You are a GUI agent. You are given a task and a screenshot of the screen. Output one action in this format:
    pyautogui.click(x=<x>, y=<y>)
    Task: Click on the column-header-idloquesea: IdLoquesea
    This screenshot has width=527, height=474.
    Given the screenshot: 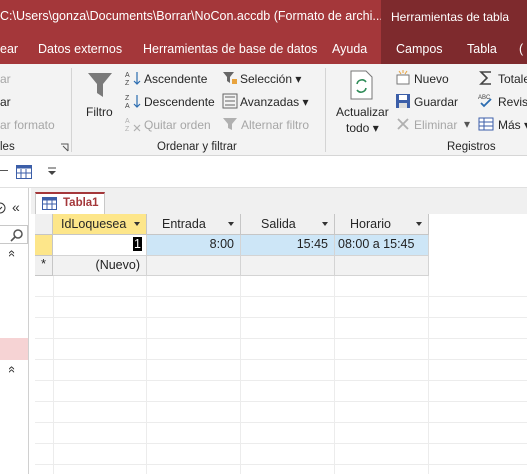 What is the action you would take?
    pyautogui.click(x=100, y=224)
    